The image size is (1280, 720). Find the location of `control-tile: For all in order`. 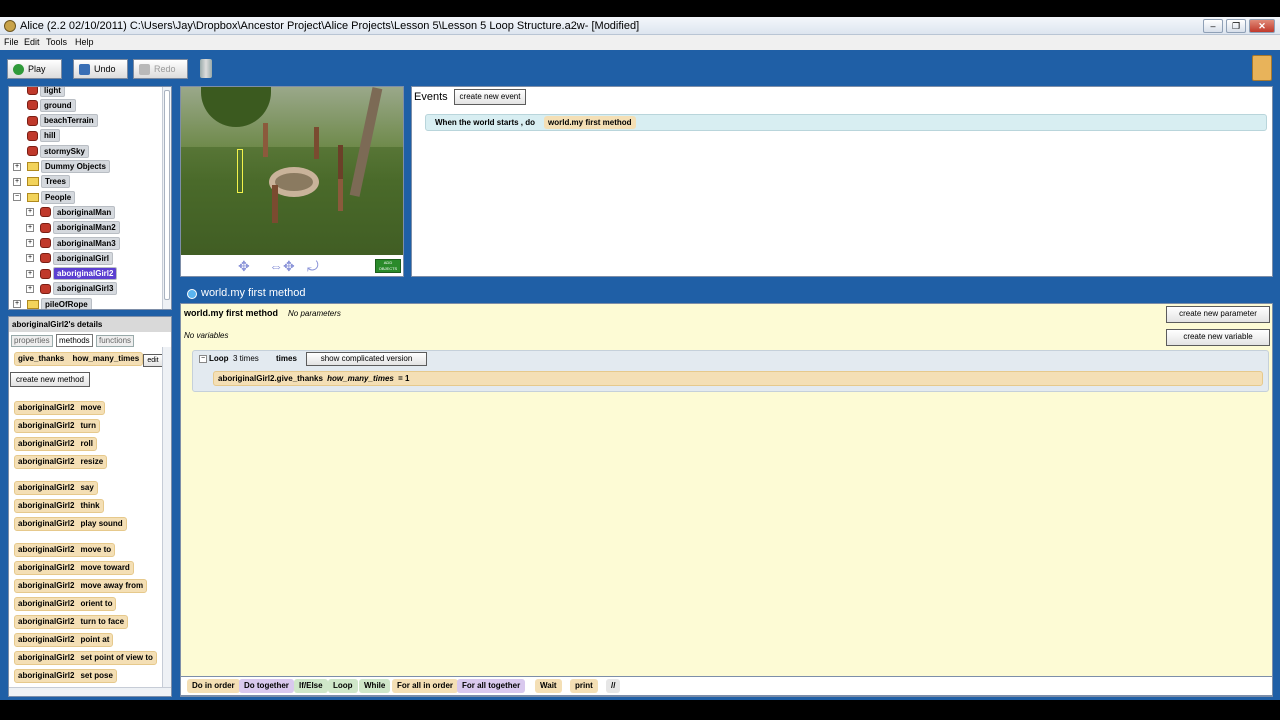

control-tile: For all in order is located at coordinates (425, 686).